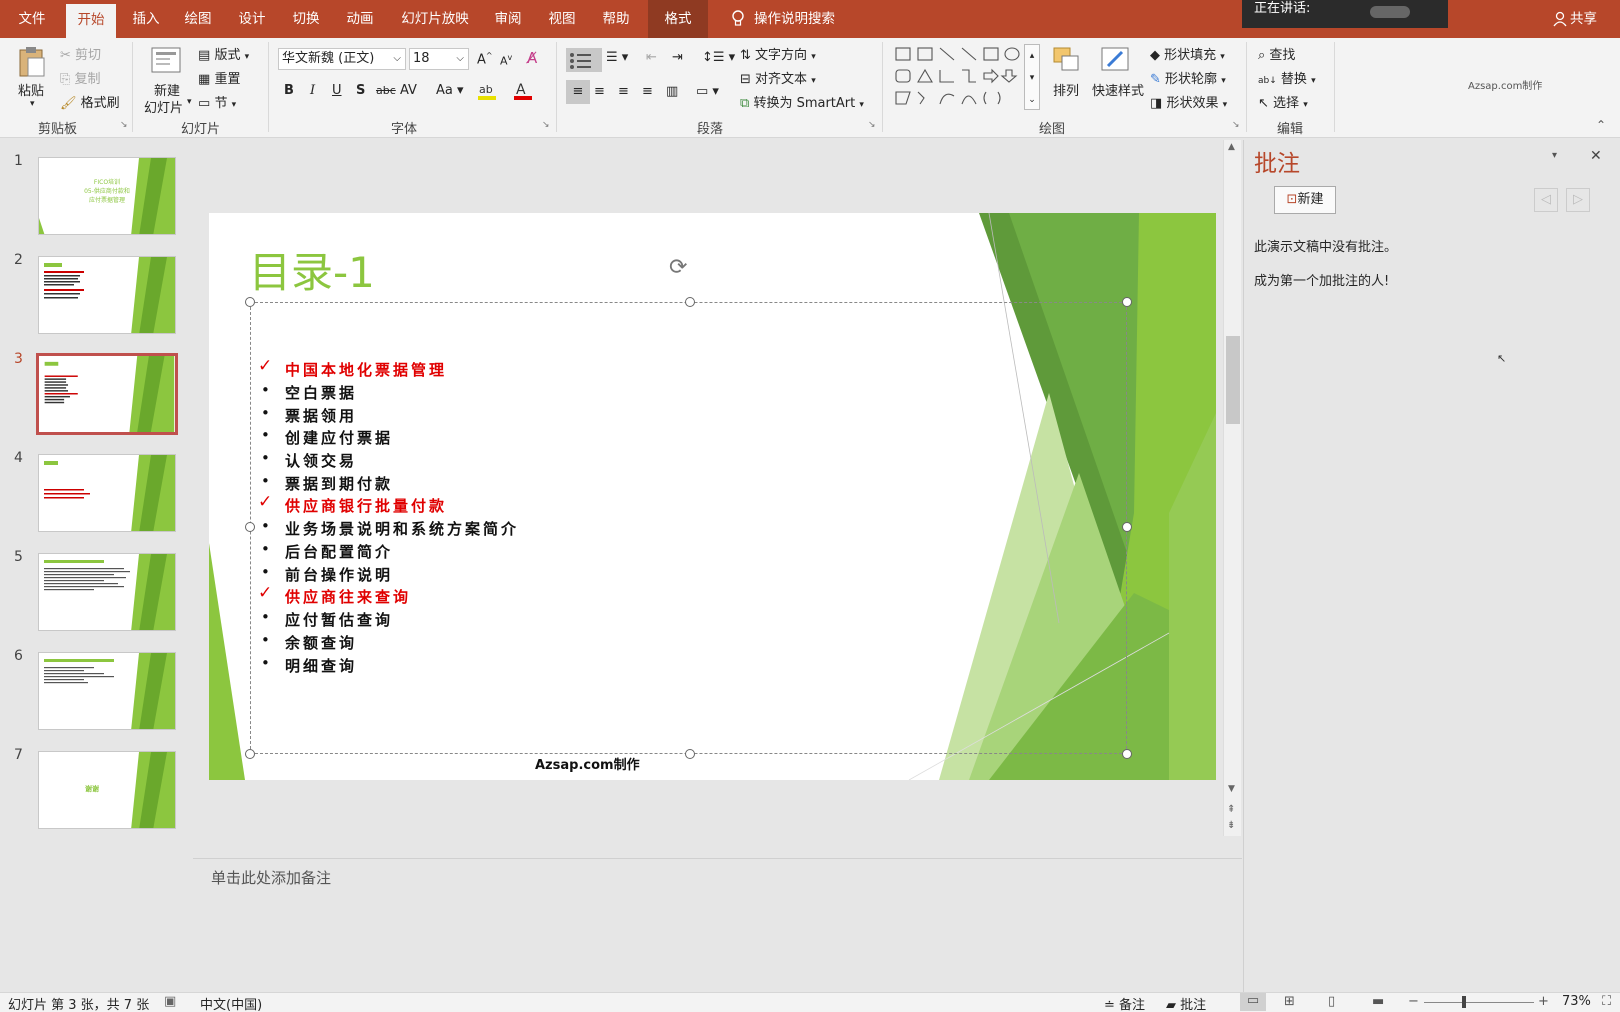 This screenshot has height=1012, width=1620. What do you see at coordinates (1331, 1001) in the screenshot?
I see `reading-view-icon: ▯` at bounding box center [1331, 1001].